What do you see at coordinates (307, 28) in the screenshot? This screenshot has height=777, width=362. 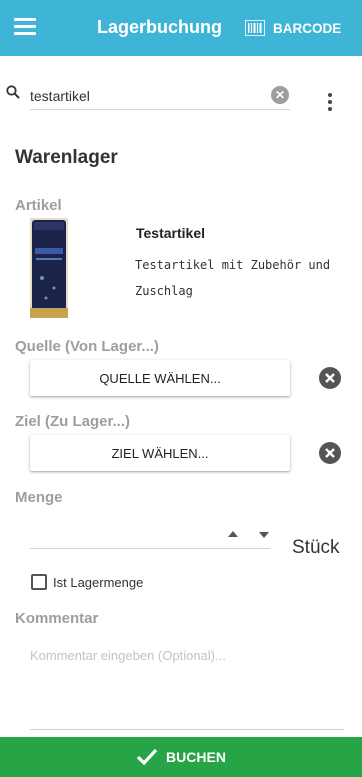 I see `barcode-label: BARCODE` at bounding box center [307, 28].